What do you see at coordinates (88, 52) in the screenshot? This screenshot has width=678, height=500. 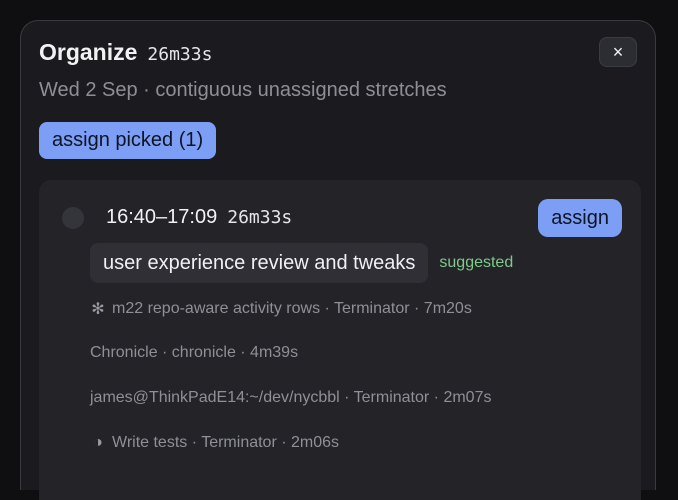 I see `page-title: Organize` at bounding box center [88, 52].